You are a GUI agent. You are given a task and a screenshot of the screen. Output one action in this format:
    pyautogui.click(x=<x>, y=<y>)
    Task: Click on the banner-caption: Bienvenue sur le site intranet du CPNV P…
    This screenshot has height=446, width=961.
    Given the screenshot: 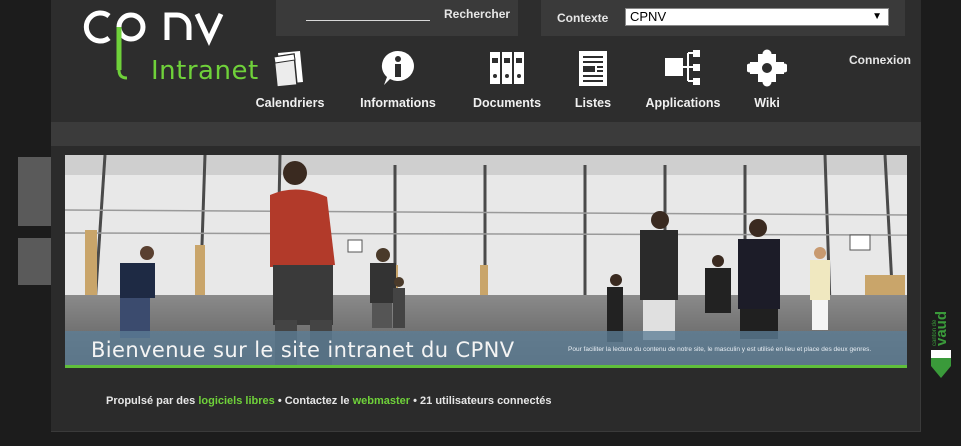 What is the action you would take?
    pyautogui.click(x=486, y=348)
    